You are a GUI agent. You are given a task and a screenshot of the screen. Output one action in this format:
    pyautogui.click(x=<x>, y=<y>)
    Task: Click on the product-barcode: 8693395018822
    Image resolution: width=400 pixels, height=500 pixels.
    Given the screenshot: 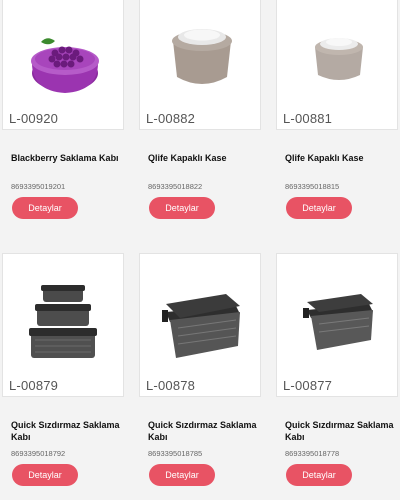 What is the action you would take?
    pyautogui.click(x=175, y=186)
    